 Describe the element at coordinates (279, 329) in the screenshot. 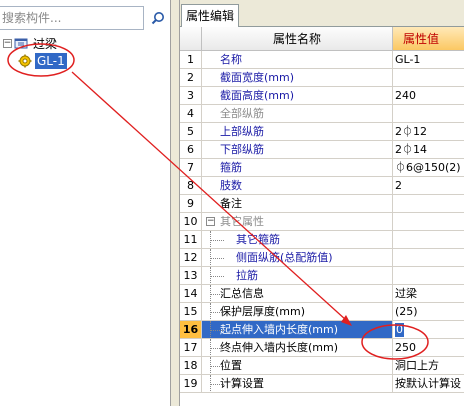

I see `property-name: 起点伸入墙内长度(mm)` at that location.